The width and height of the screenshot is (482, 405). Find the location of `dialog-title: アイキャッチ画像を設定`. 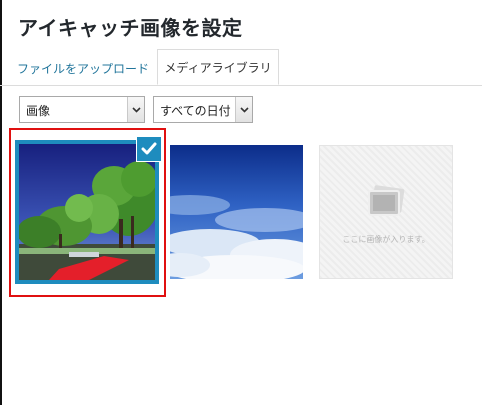

dialog-title: アイキャッチ画像を設定 is located at coordinates (130, 28).